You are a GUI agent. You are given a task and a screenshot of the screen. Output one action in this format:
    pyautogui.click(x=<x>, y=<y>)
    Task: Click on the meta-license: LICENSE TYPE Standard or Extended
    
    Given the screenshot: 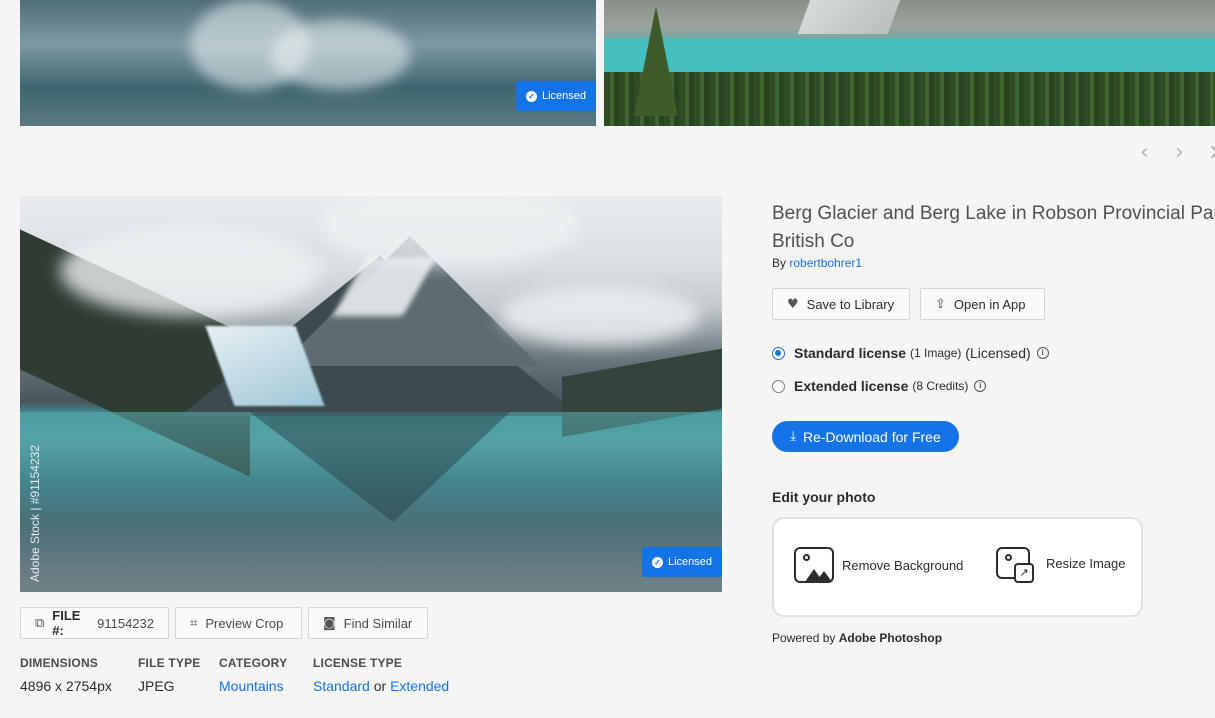 What is the action you would take?
    pyautogui.click(x=381, y=675)
    